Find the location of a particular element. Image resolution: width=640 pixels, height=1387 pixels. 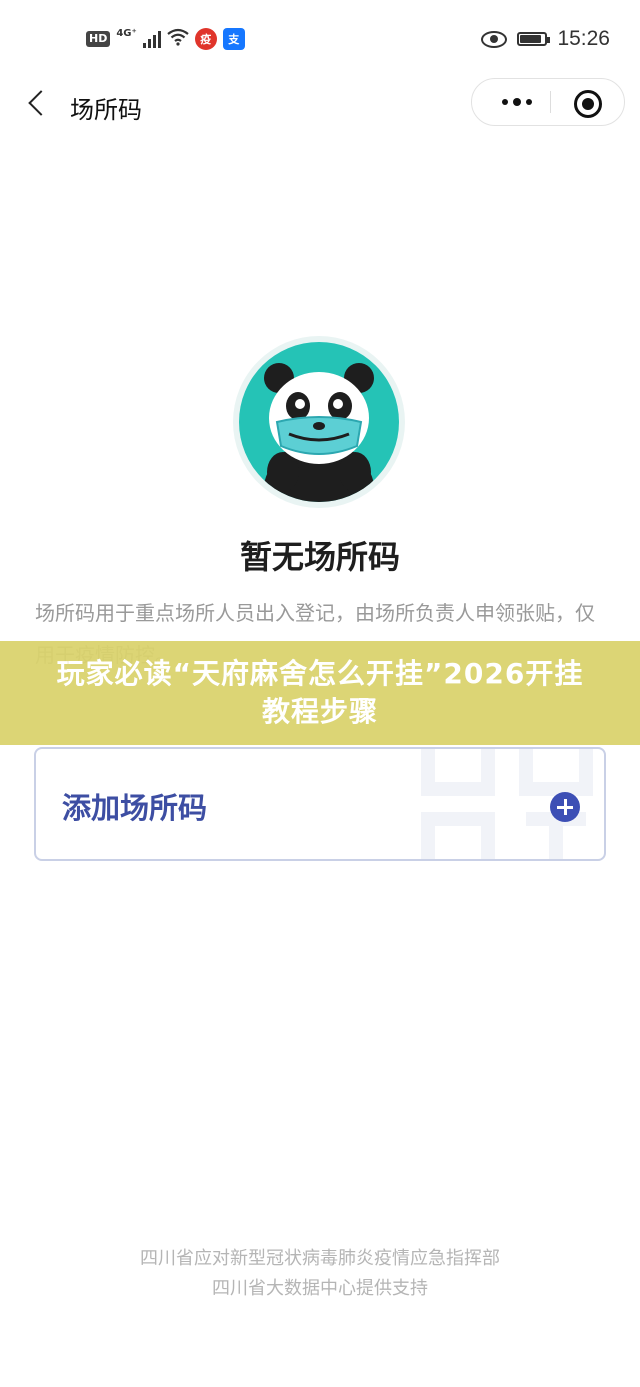

signal-icon is located at coordinates (151, 39).